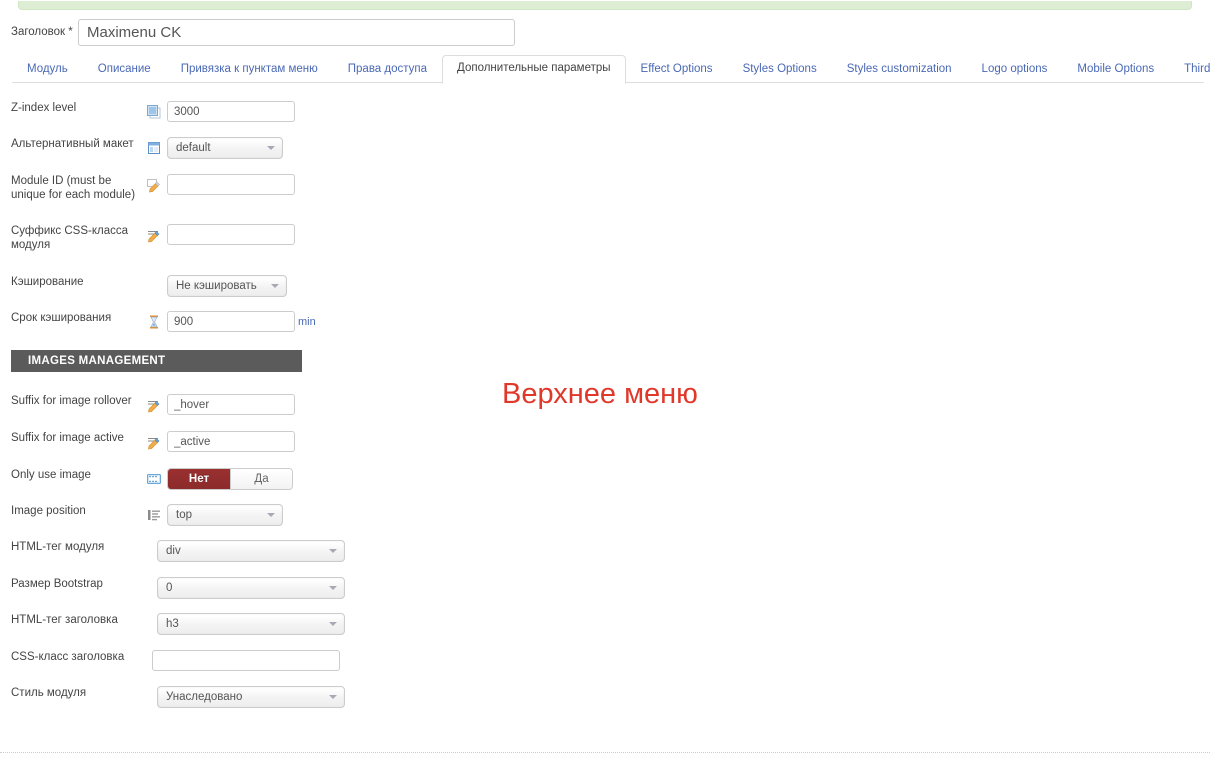 The image size is (1210, 761). I want to click on field-row-image-position: Image position top, so click(141, 515).